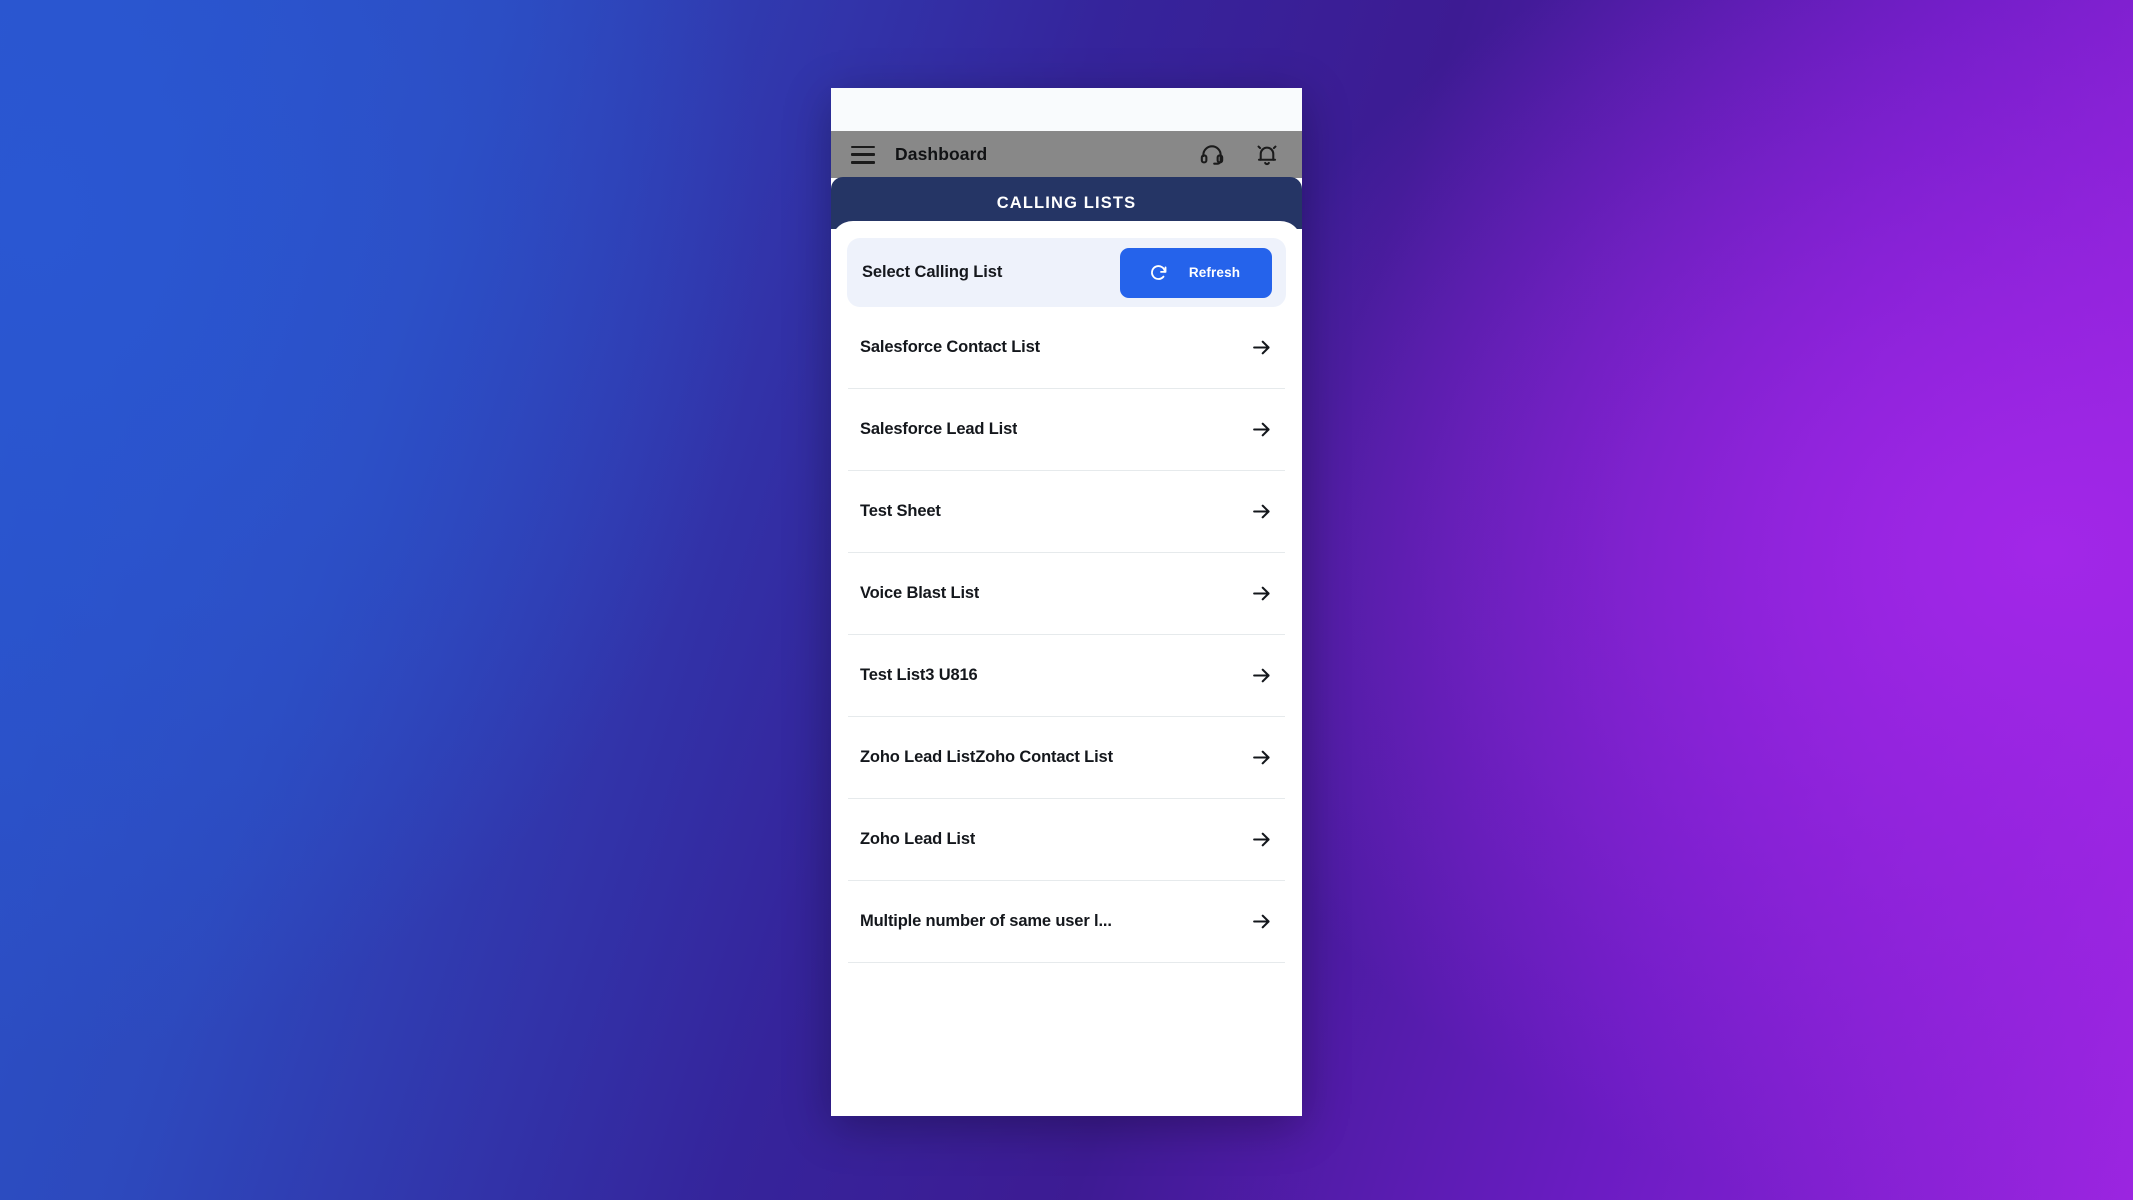 This screenshot has height=1200, width=2133. Describe the element at coordinates (1212, 155) in the screenshot. I see `headset-icon` at that location.